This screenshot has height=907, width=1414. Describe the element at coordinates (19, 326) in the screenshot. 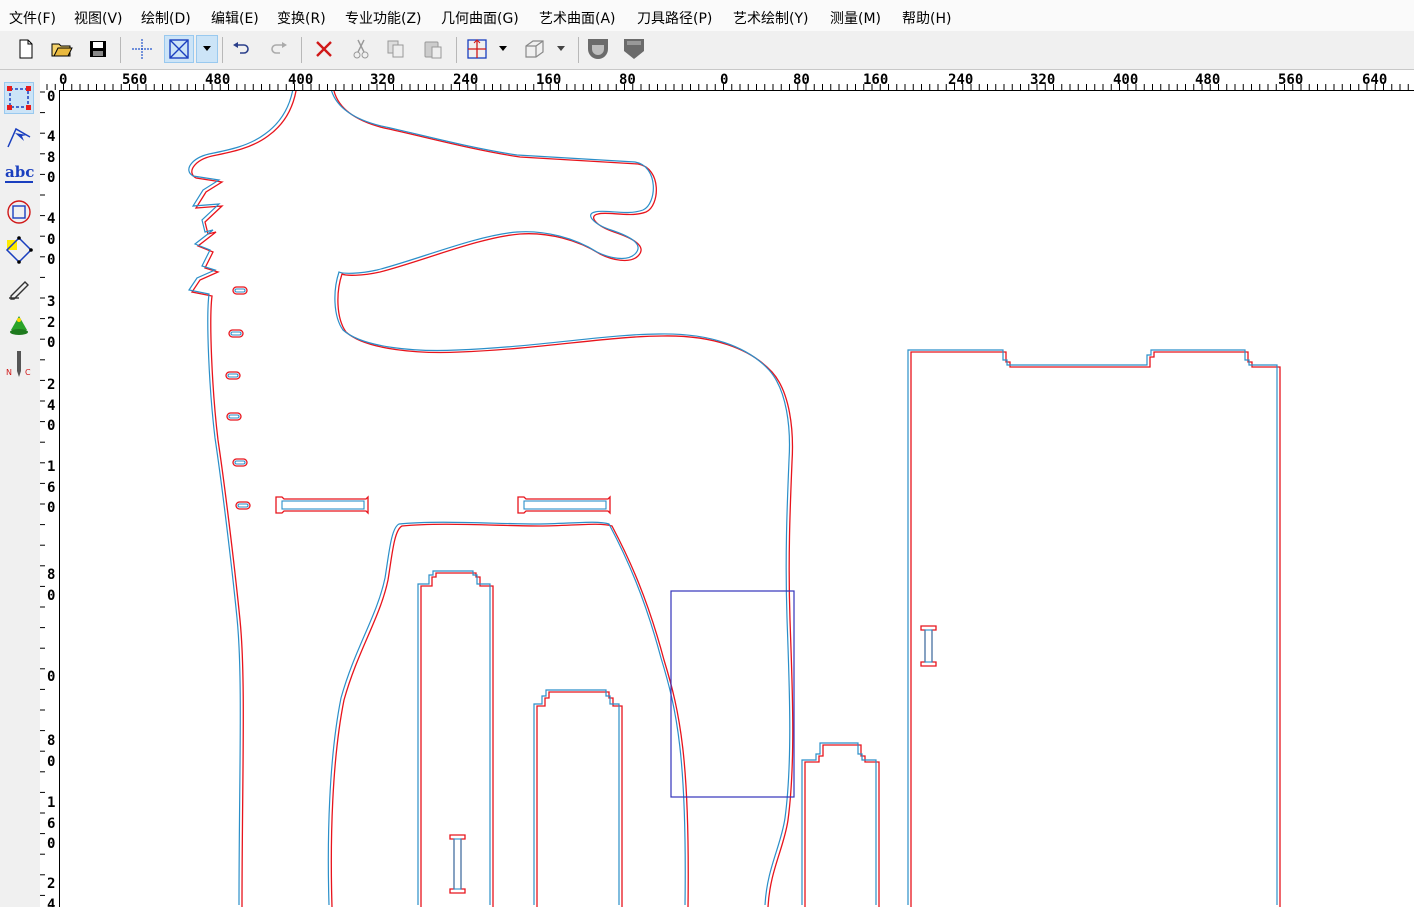

I see `fill-tool-icon` at that location.